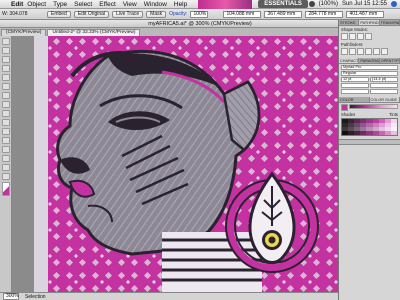 Image resolution: width=400 pixels, height=300 pixels. I want to click on system-tray: (100%) Sun Jul 15 12:55, so click(354, 4).